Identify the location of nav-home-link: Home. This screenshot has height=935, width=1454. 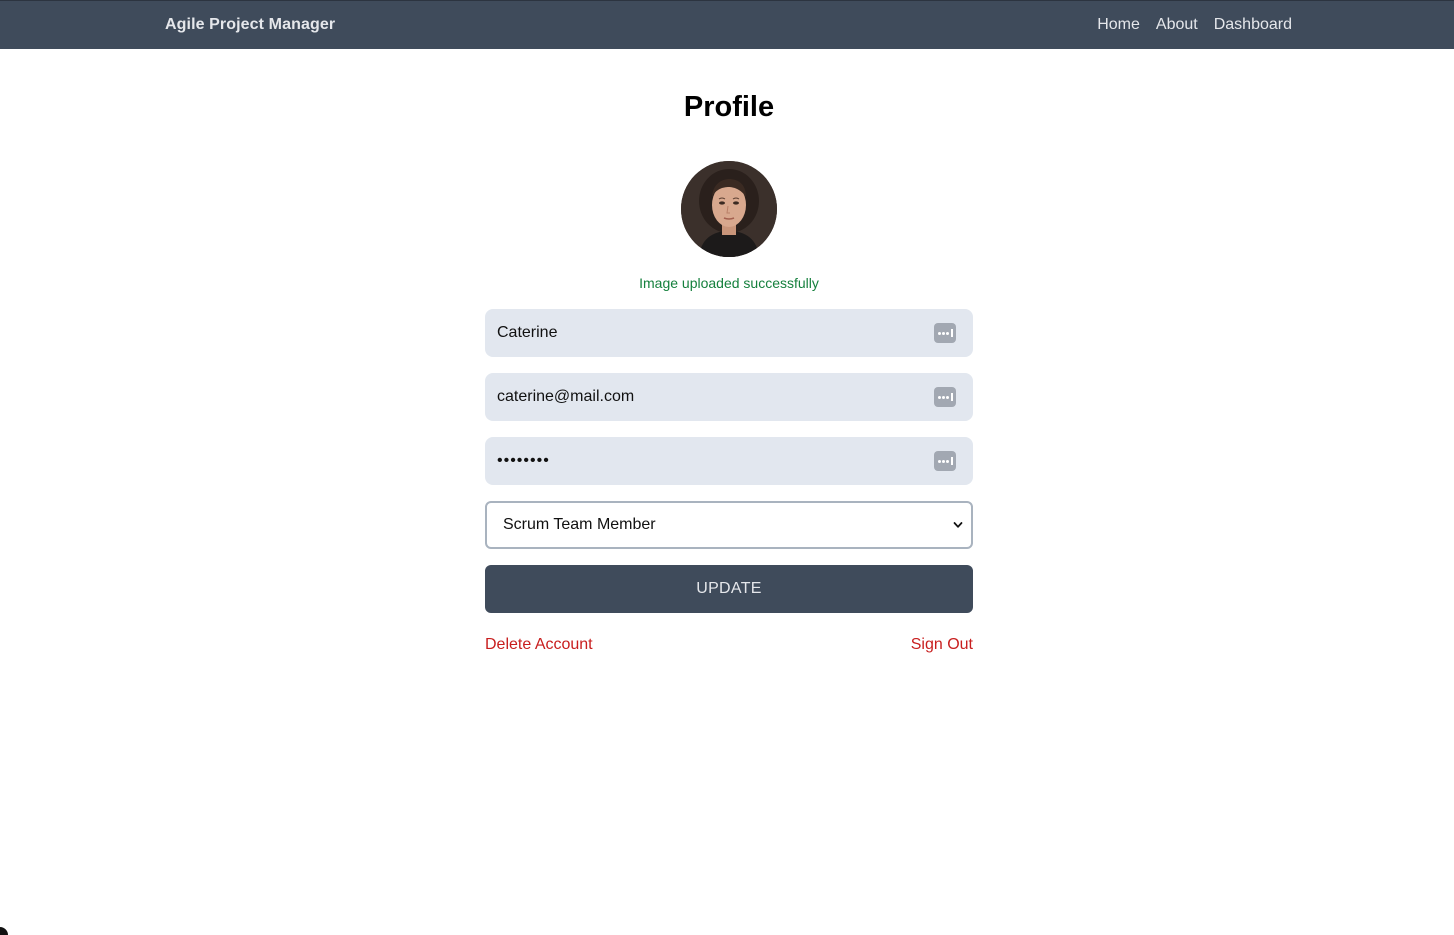
(1118, 25).